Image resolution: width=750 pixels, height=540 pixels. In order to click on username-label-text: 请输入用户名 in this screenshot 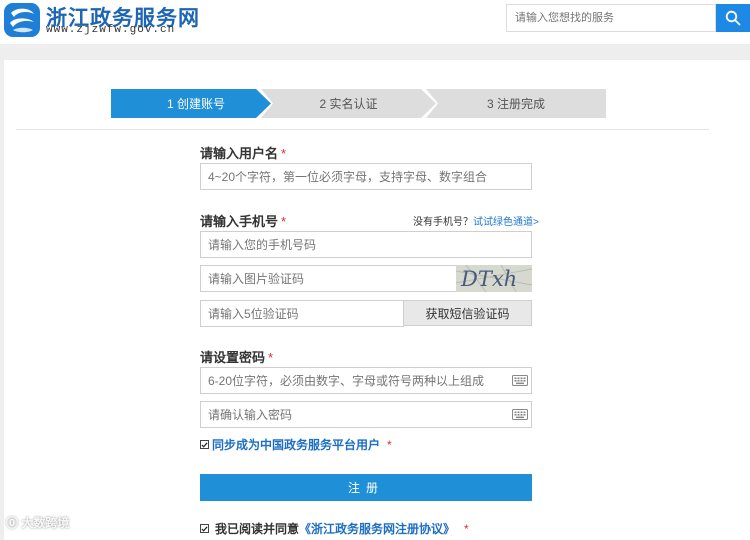, I will do `click(239, 153)`.